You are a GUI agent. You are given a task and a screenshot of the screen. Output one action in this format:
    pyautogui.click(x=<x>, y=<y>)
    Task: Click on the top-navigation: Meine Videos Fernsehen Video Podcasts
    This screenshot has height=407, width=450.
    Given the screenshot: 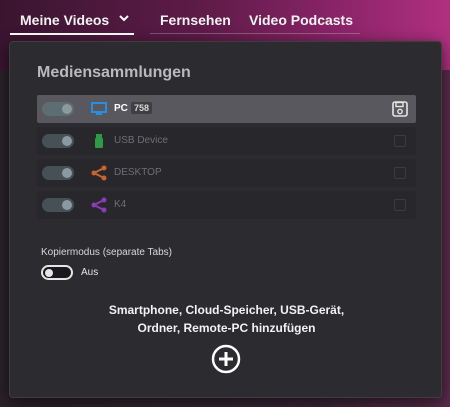 What is the action you would take?
    pyautogui.click(x=225, y=20)
    